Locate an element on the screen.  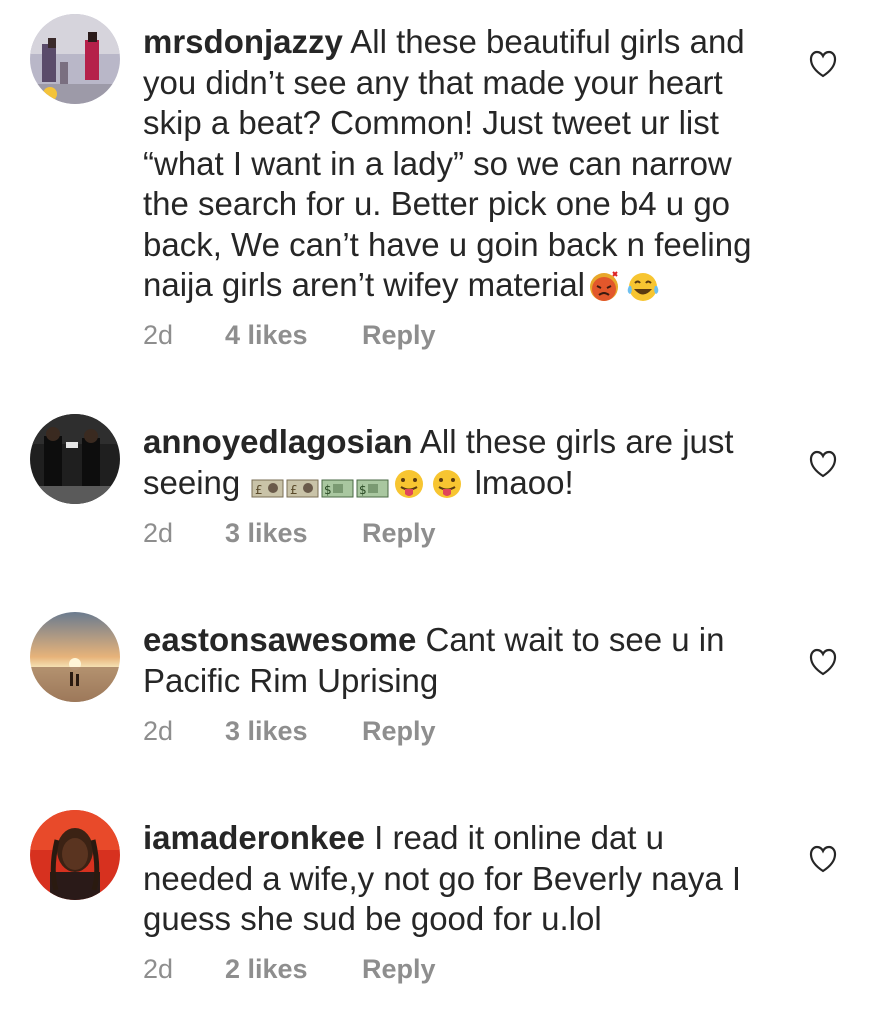
comment-username: eastonsawesome is located at coordinates (279, 639).